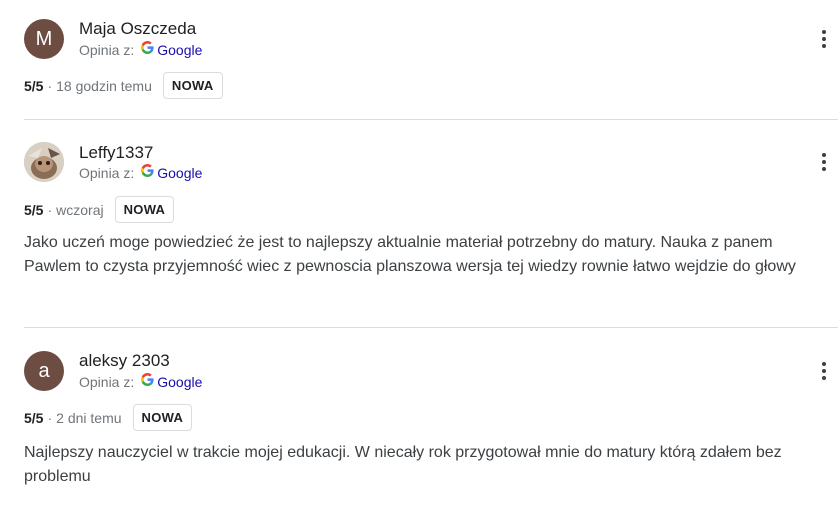 This screenshot has height=510, width=838. I want to click on review-time: 18 godzin temu, so click(104, 85).